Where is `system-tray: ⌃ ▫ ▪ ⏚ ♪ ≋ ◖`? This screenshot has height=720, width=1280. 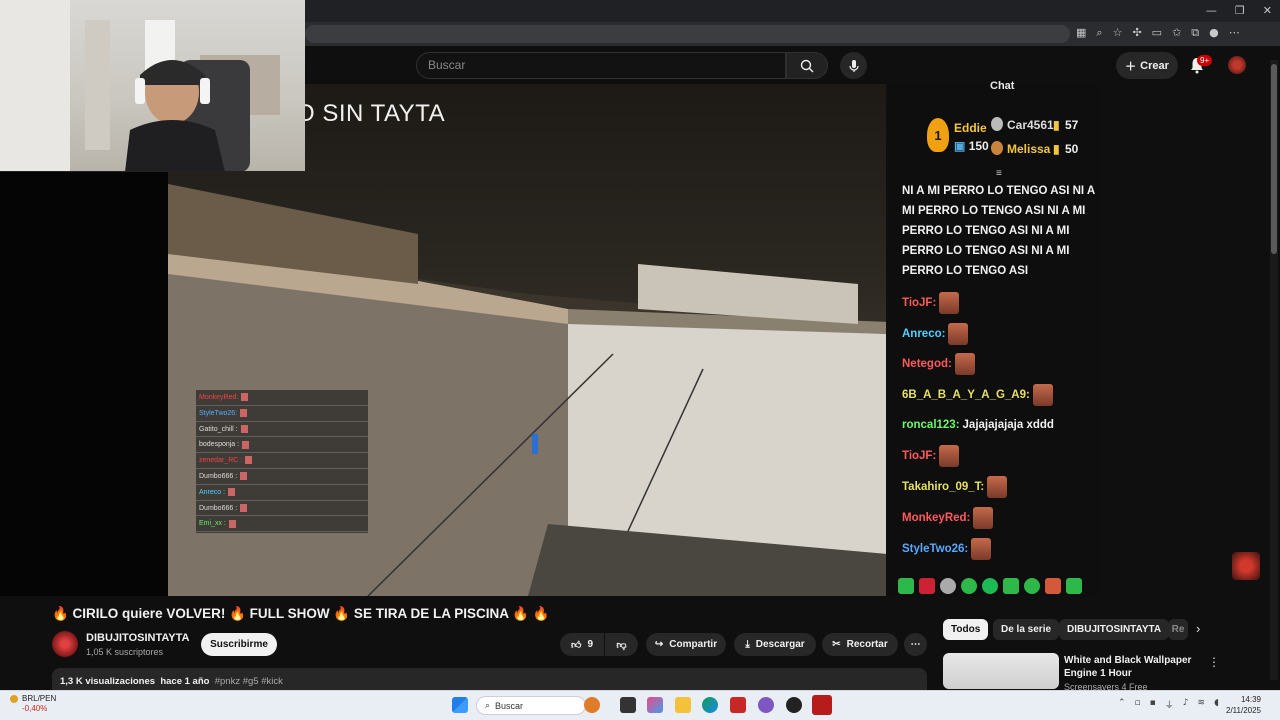 system-tray: ⌃ ▫ ▪ ⏚ ♪ ≋ ◖ is located at coordinates (1168, 704).